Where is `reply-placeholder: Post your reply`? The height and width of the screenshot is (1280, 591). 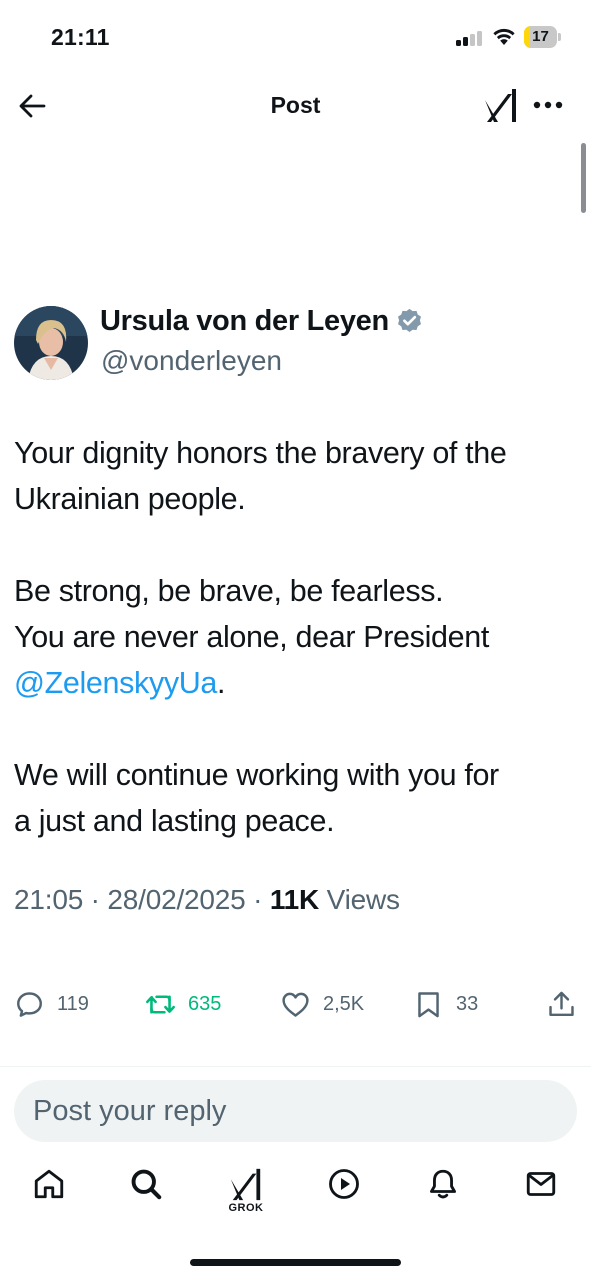 reply-placeholder: Post your reply is located at coordinates (130, 1111).